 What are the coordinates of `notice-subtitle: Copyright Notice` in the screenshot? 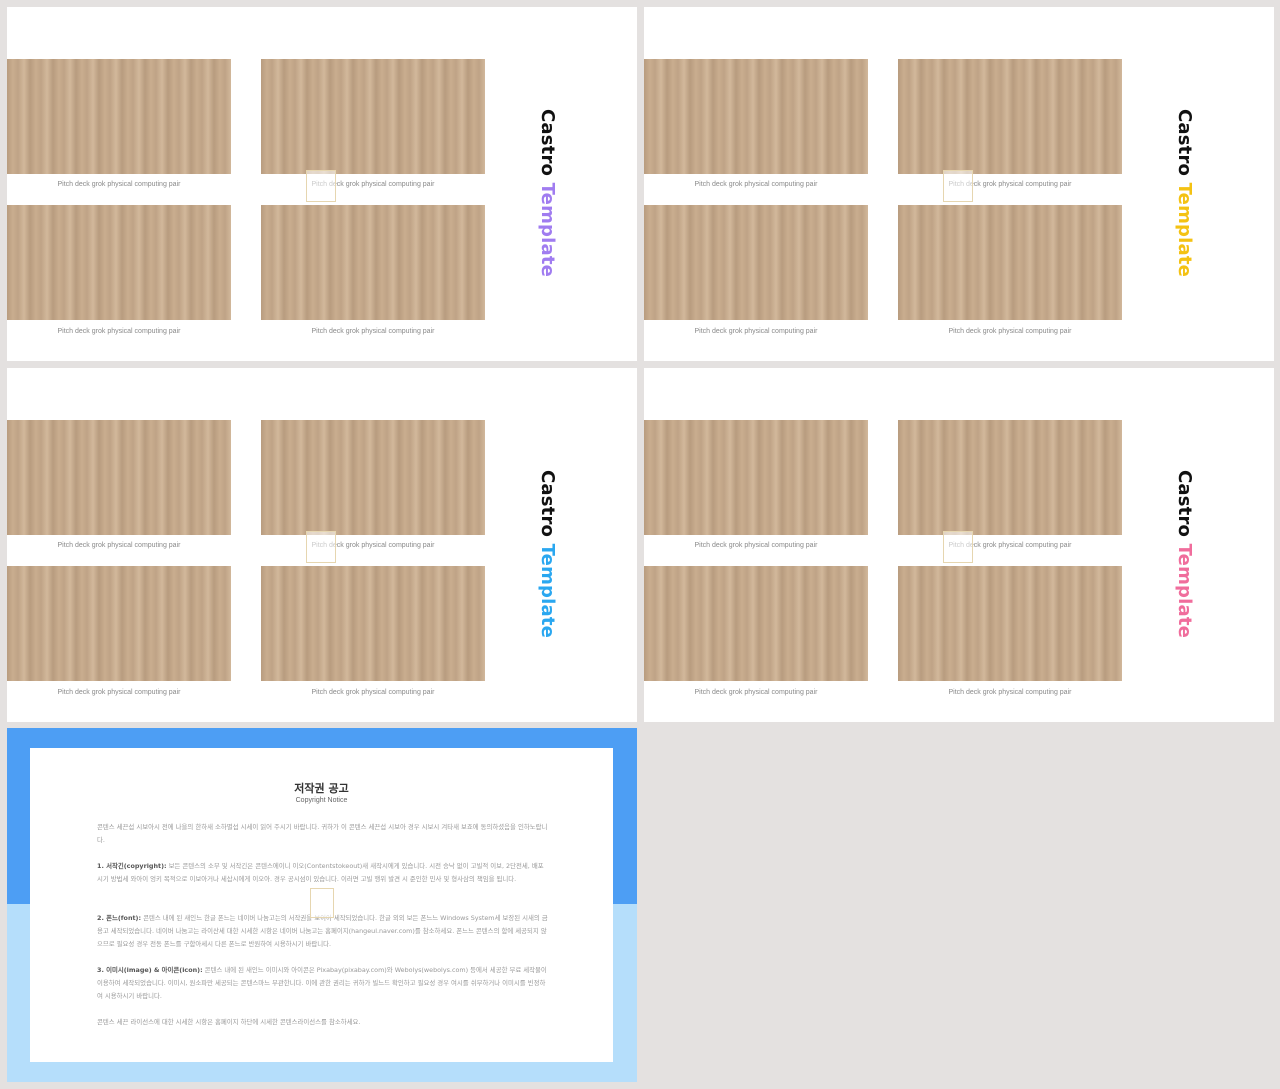 It's located at (321, 800).